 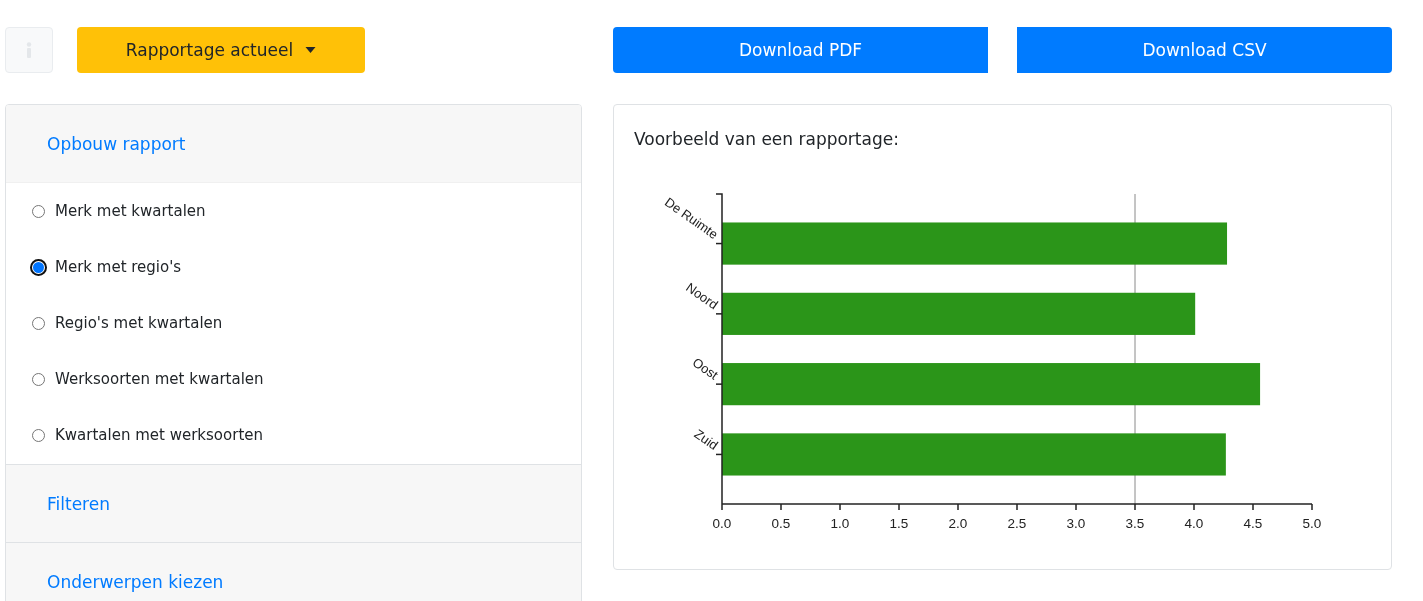 I want to click on section-header: Filteren, so click(x=293, y=503).